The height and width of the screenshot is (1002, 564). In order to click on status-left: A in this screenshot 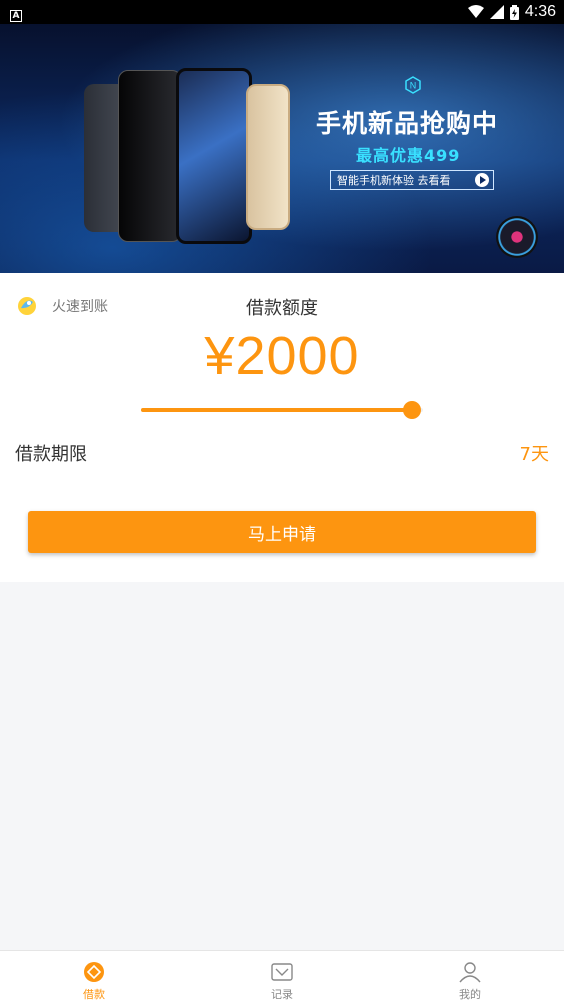, I will do `click(16, 12)`.